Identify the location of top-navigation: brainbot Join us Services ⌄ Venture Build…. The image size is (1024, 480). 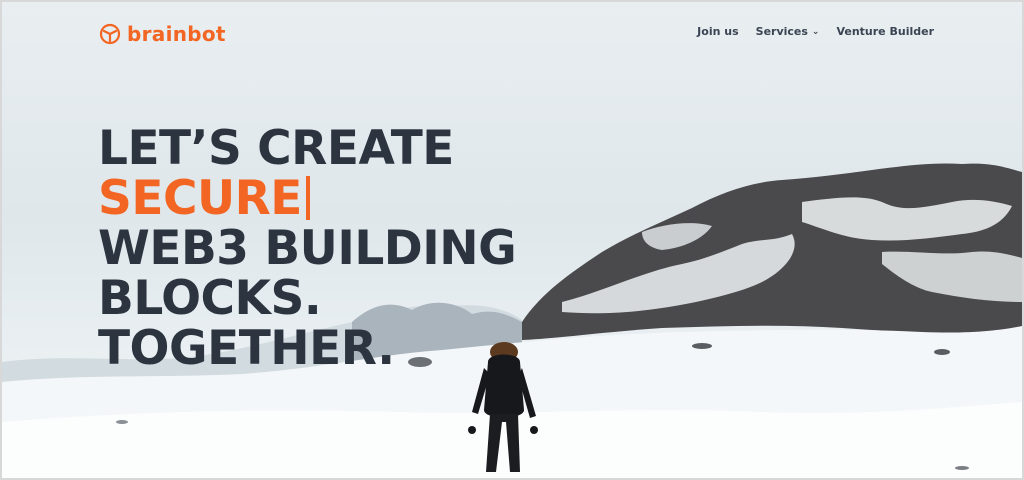
(512, 34).